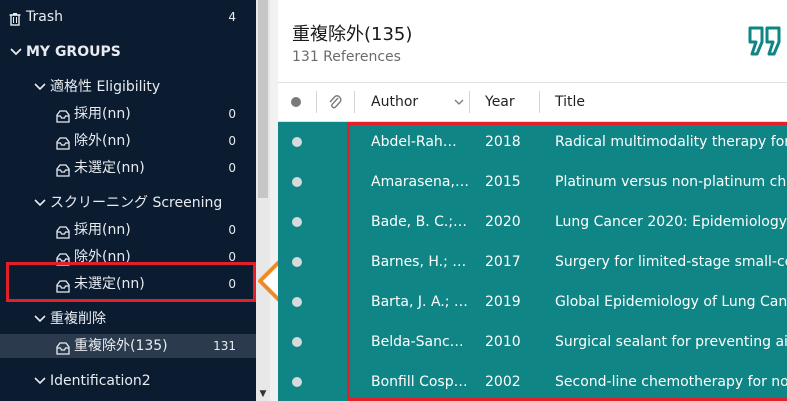 This screenshot has height=401, width=787. What do you see at coordinates (100, 381) in the screenshot?
I see `group-set-label: Identification2` at bounding box center [100, 381].